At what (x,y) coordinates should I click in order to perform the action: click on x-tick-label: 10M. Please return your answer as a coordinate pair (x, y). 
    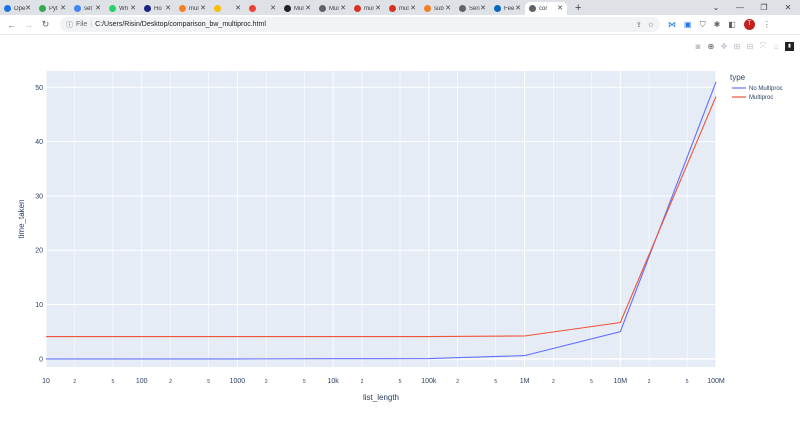
    Looking at the image, I should click on (620, 381).